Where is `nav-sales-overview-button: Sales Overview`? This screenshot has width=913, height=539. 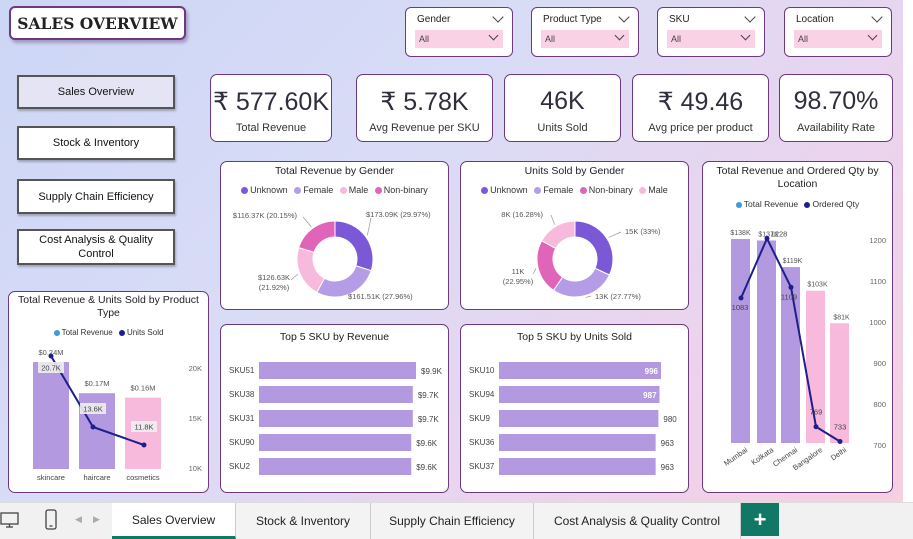
nav-sales-overview-button: Sales Overview is located at coordinates (96, 92).